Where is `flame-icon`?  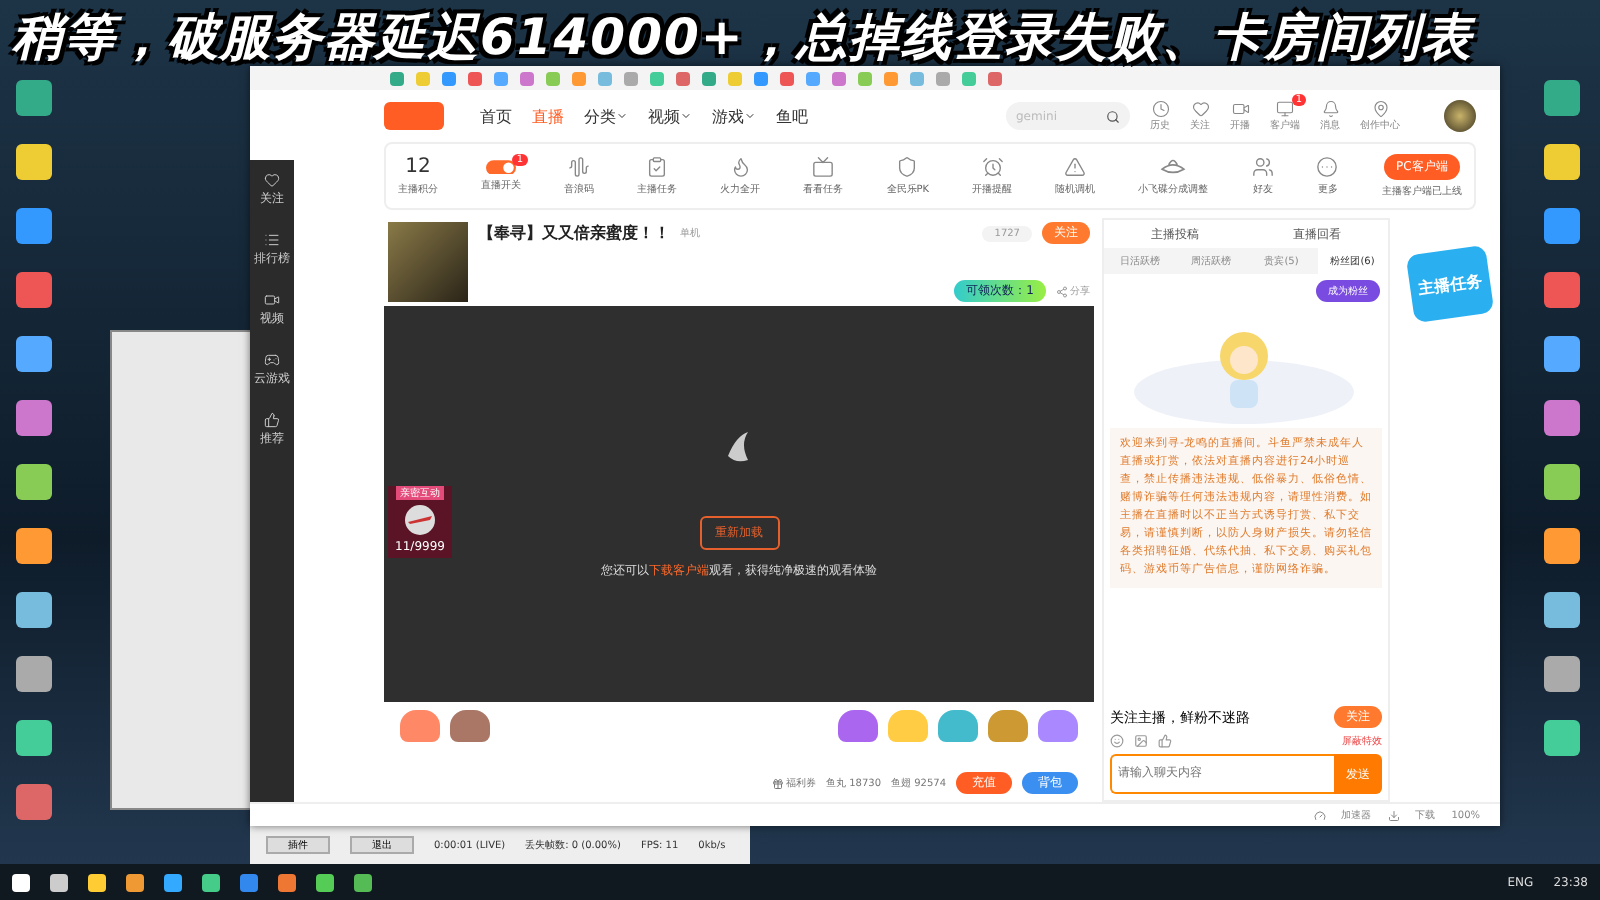 flame-icon is located at coordinates (740, 167).